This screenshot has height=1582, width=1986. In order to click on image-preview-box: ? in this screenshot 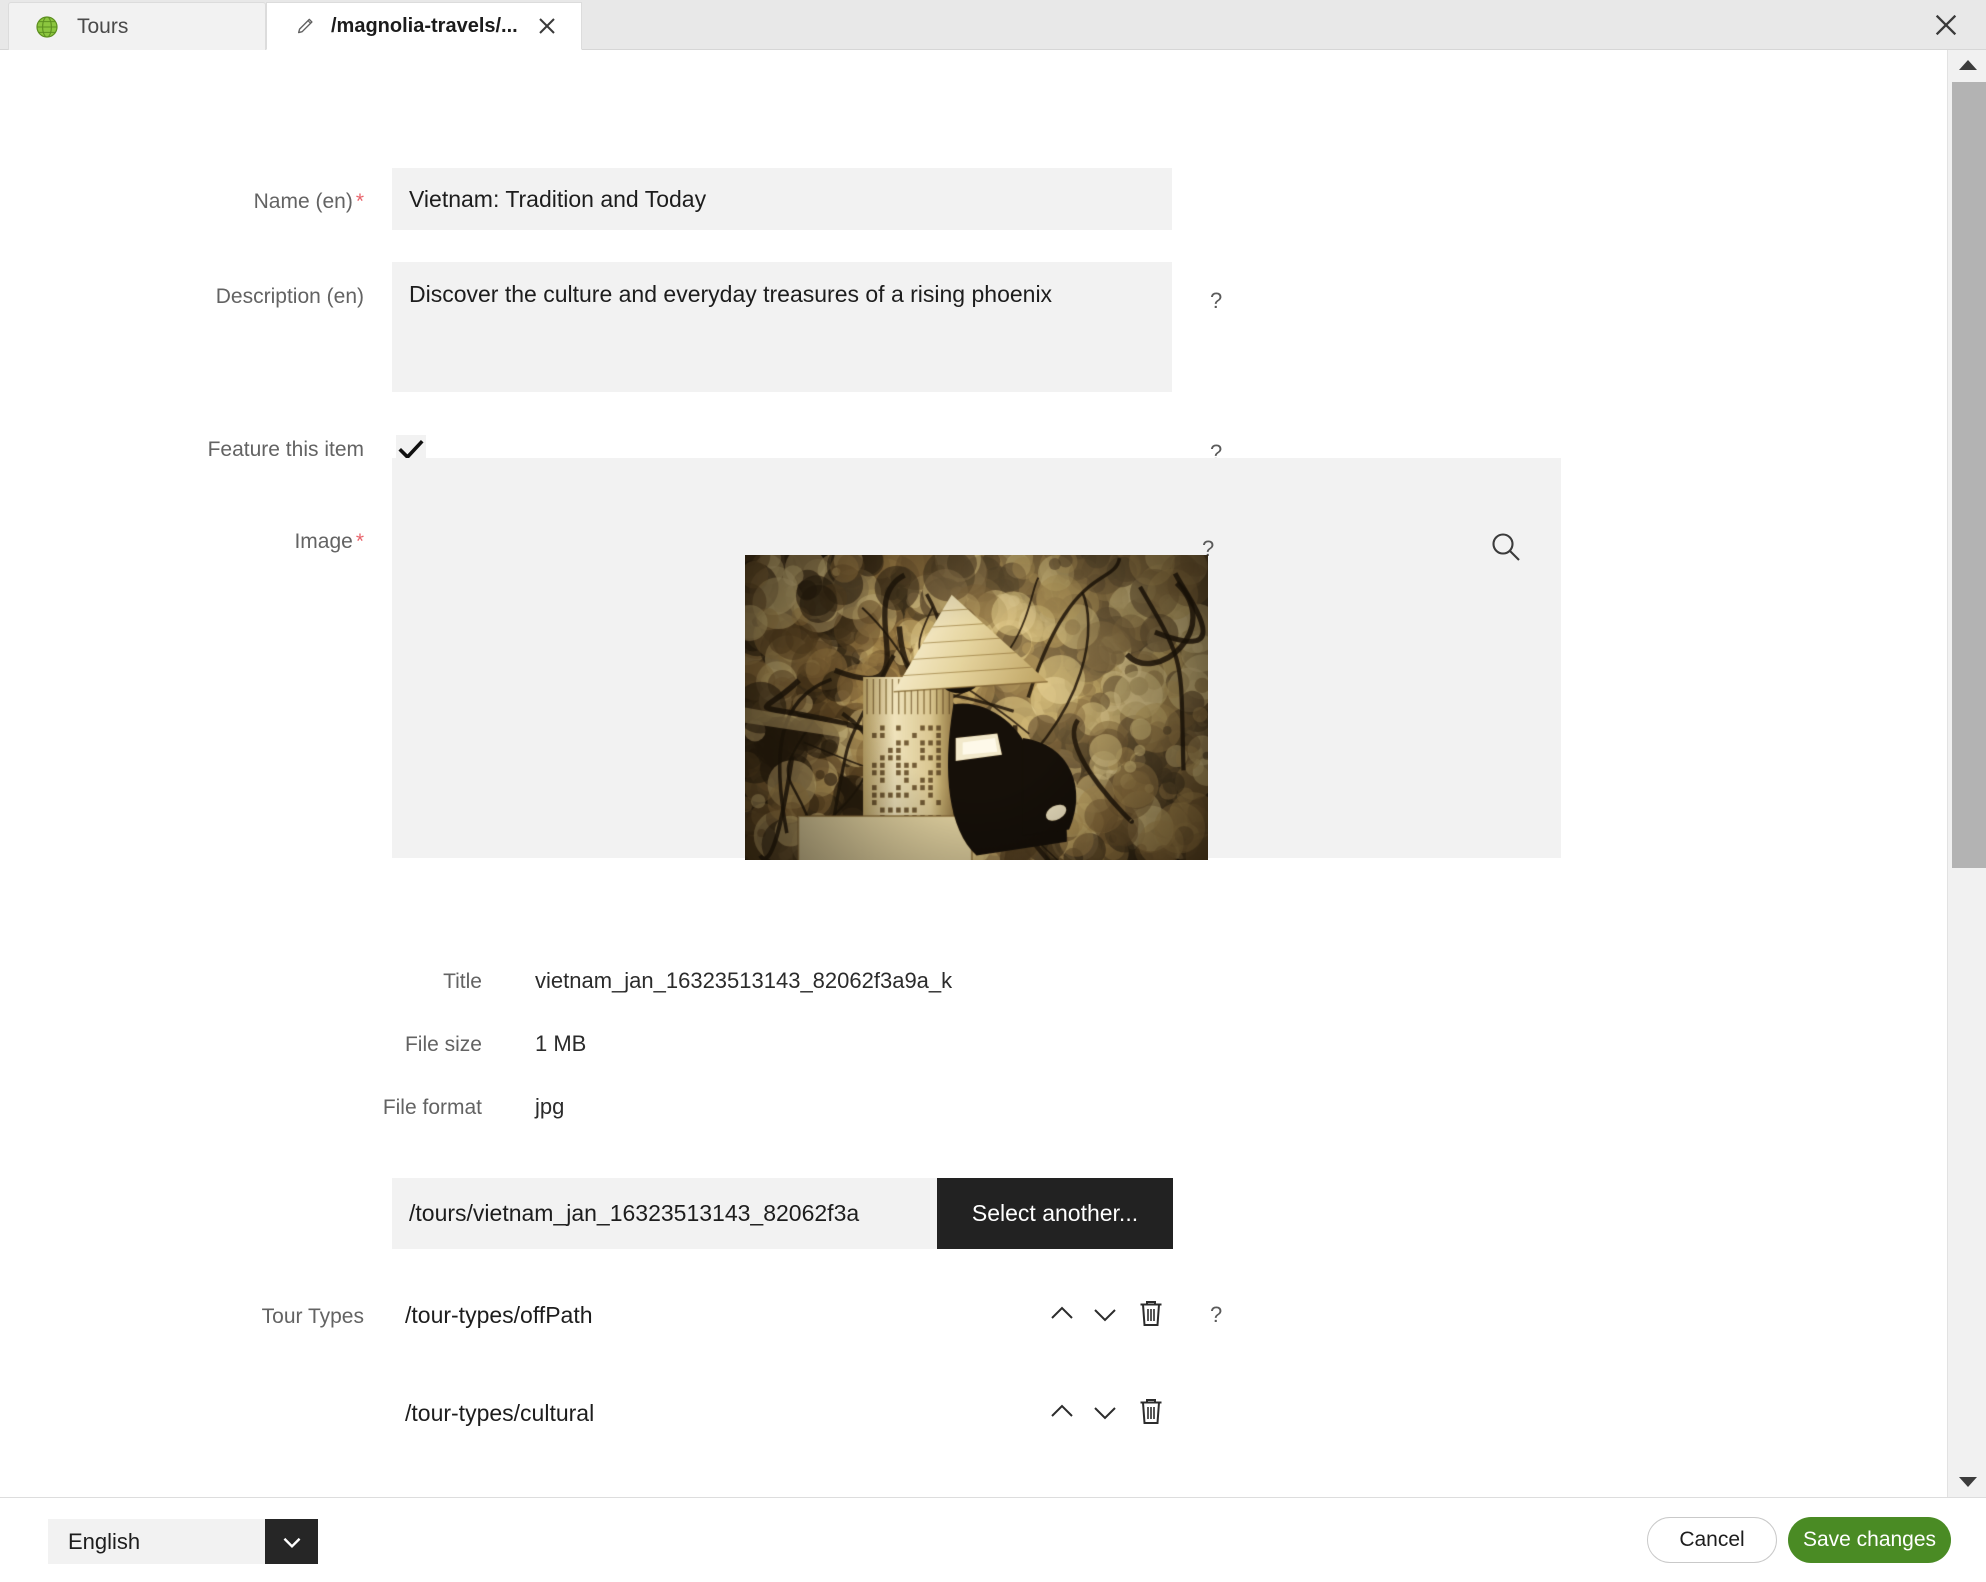, I will do `click(976, 659)`.